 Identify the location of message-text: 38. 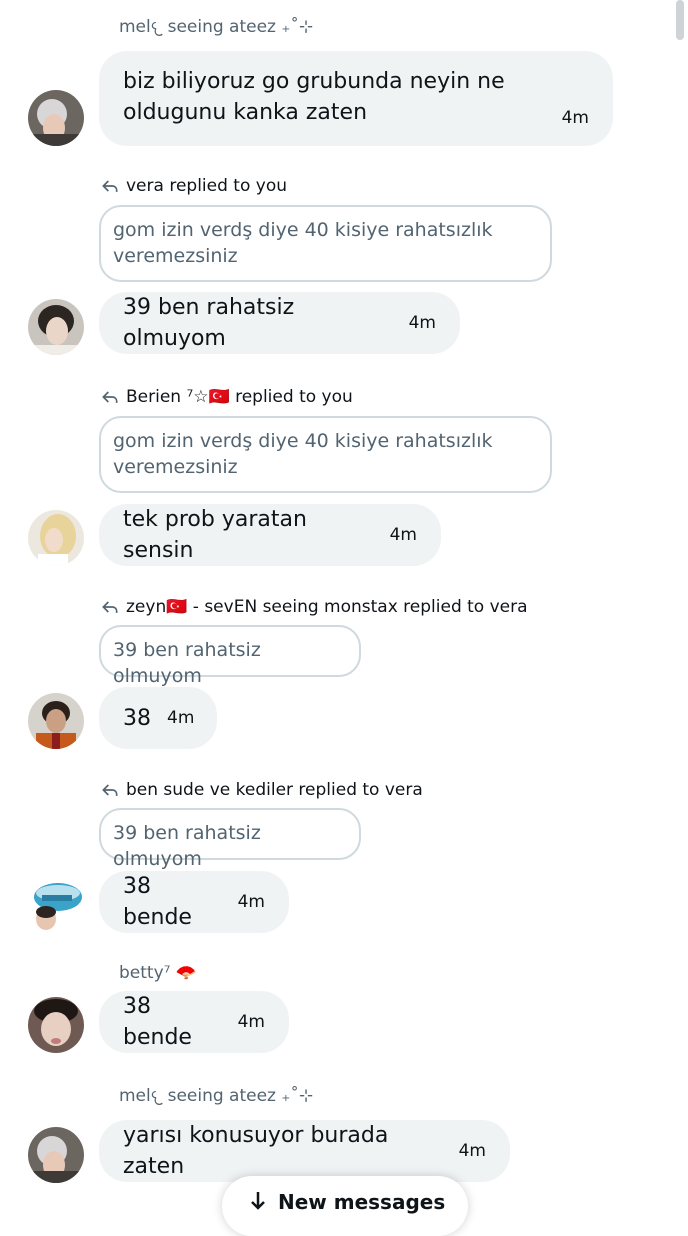
(137, 718).